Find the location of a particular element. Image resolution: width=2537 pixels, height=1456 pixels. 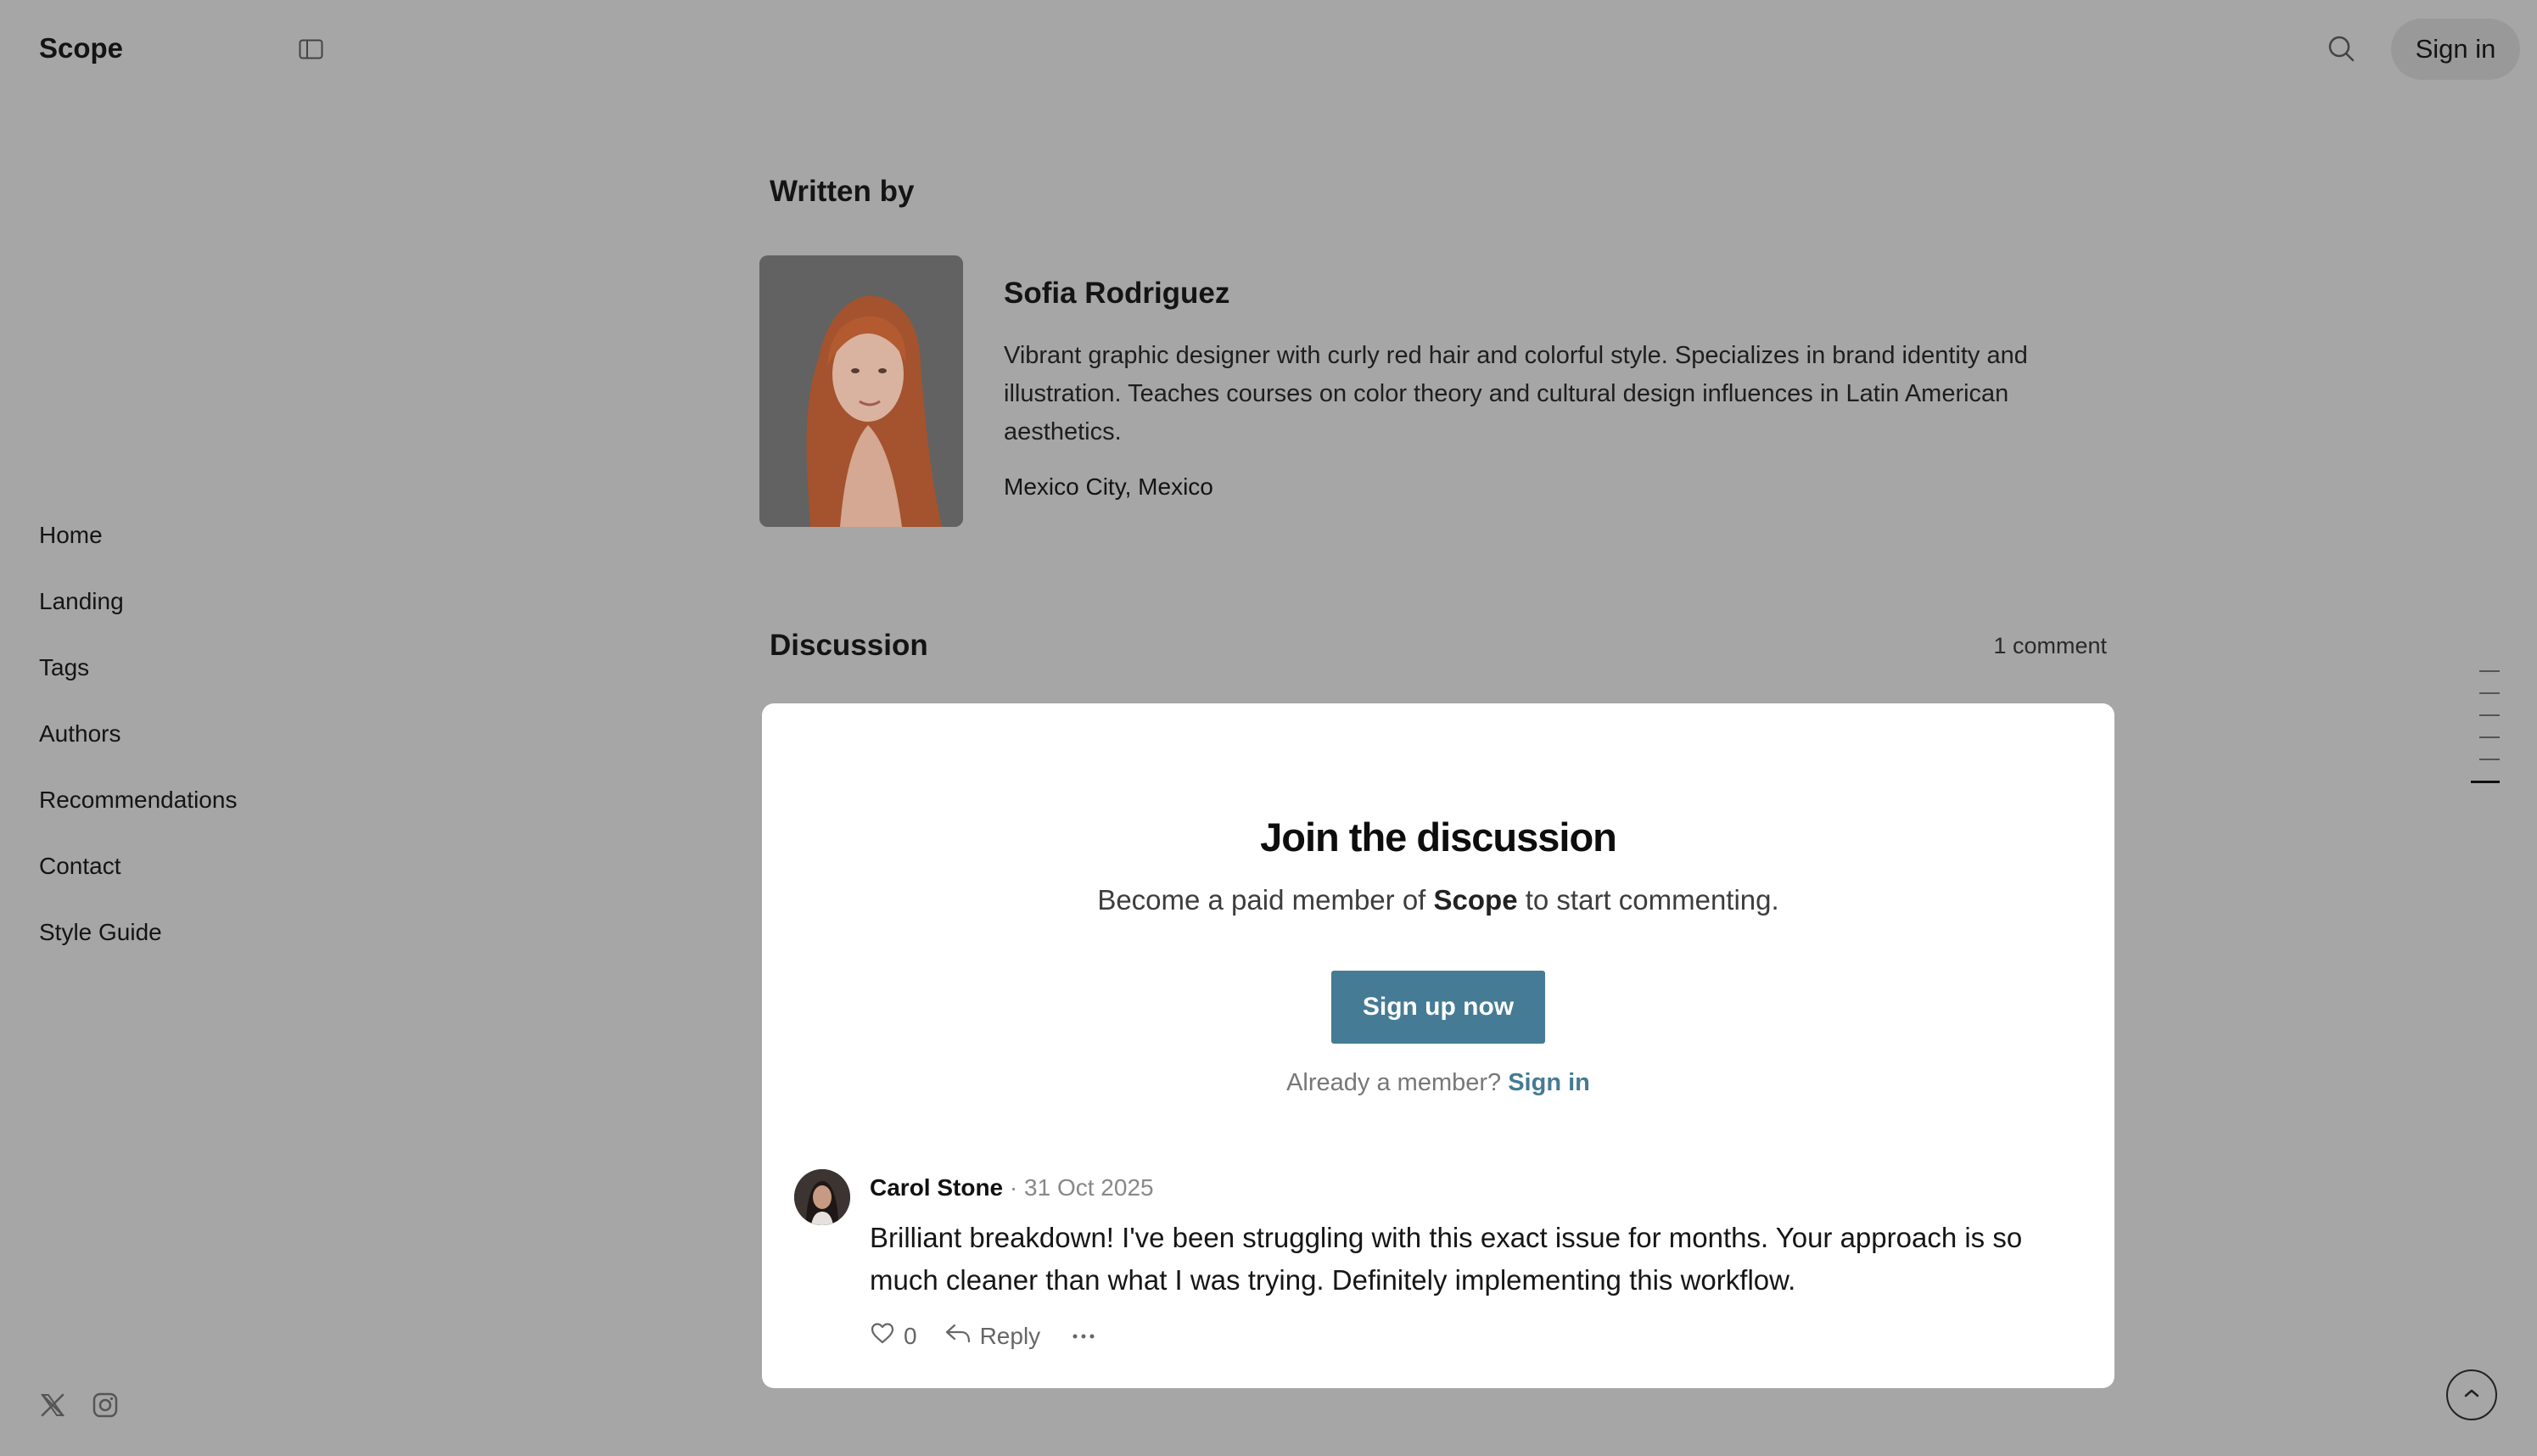

member-signin-line: Already a member? Sign in is located at coordinates (1438, 1083).